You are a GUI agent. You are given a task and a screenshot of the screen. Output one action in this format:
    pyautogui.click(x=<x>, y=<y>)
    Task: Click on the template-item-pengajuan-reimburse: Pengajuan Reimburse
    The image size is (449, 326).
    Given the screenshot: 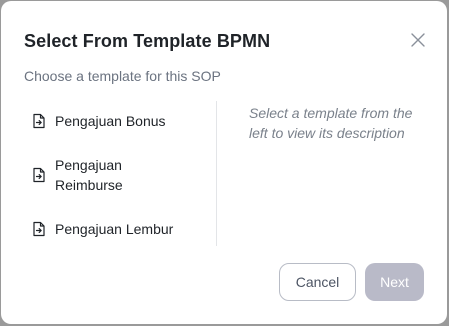 What is the action you would take?
    pyautogui.click(x=88, y=175)
    